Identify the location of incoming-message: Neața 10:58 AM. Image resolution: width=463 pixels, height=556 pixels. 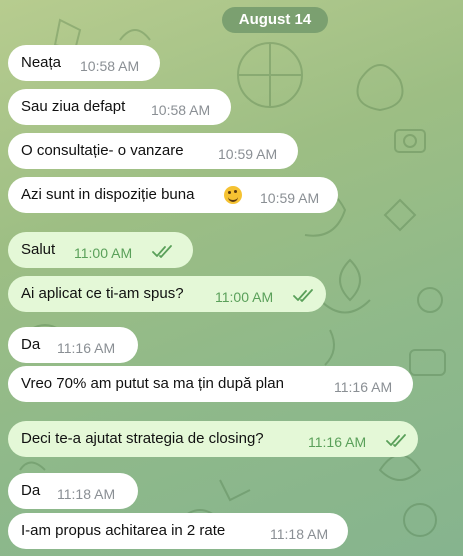
(84, 63).